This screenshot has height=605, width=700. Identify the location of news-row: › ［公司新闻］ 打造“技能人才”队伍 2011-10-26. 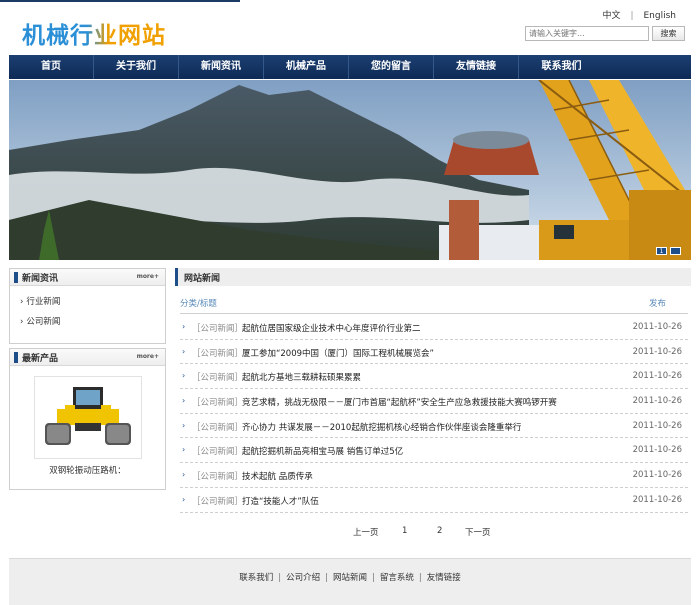
(434, 500).